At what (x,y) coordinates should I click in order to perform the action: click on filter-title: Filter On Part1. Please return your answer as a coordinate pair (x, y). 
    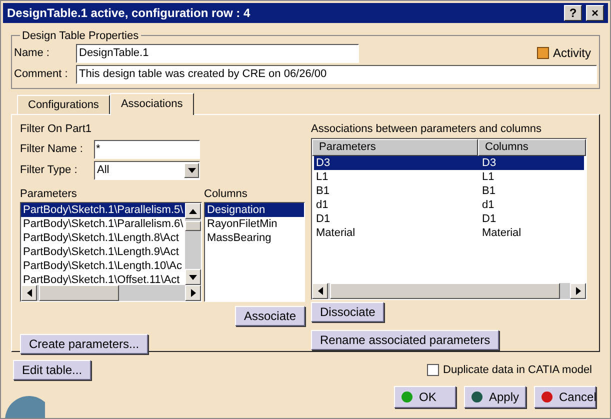
    Looking at the image, I should click on (56, 129).